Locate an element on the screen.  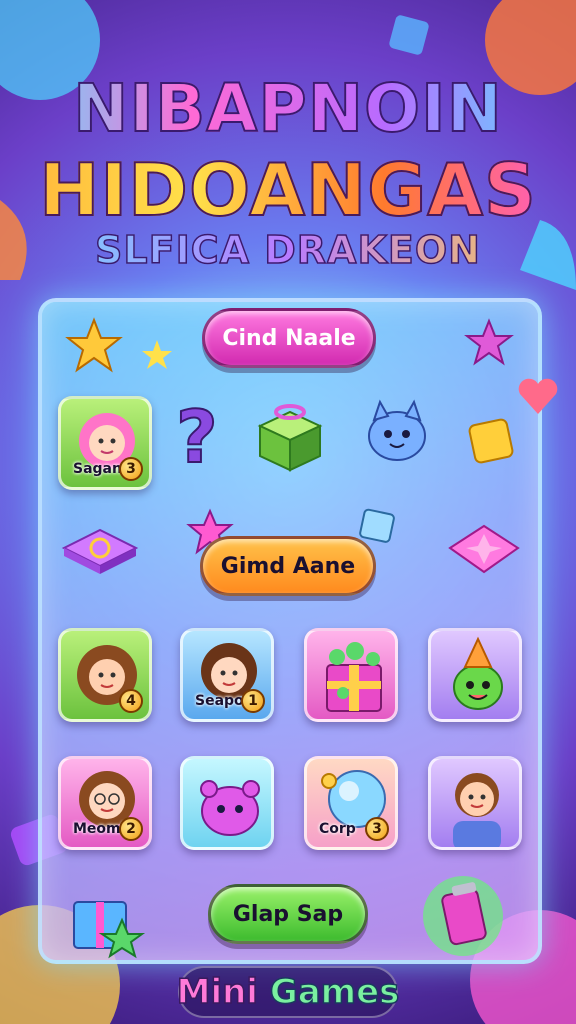
gift-tile is located at coordinates (351, 675).